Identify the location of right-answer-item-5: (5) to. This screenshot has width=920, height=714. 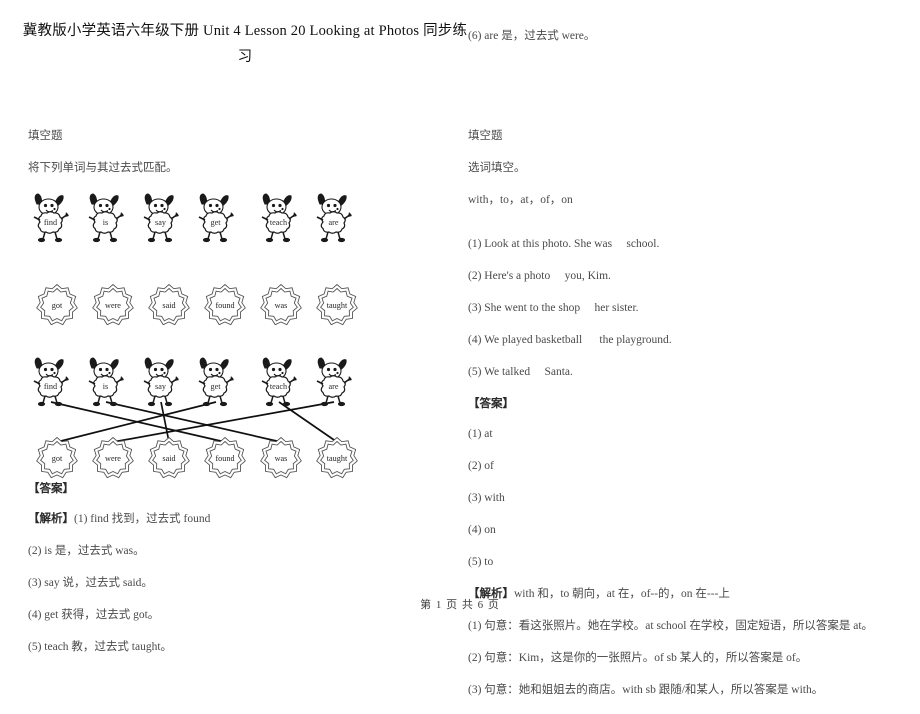
(481, 562).